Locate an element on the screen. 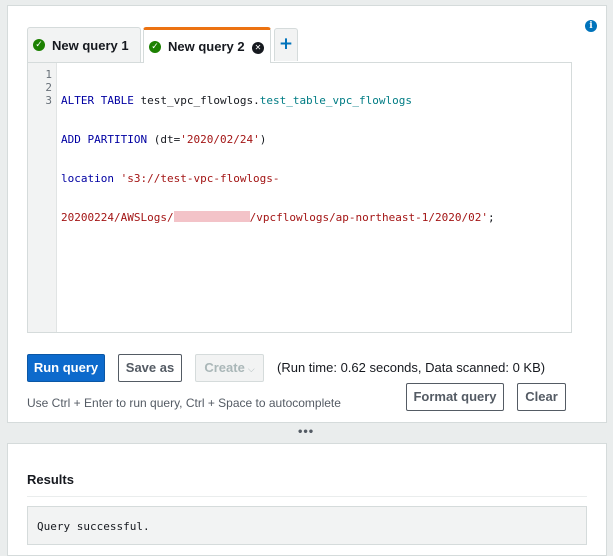 The image size is (613, 556). keyword: ALTER TABLE is located at coordinates (97, 100).